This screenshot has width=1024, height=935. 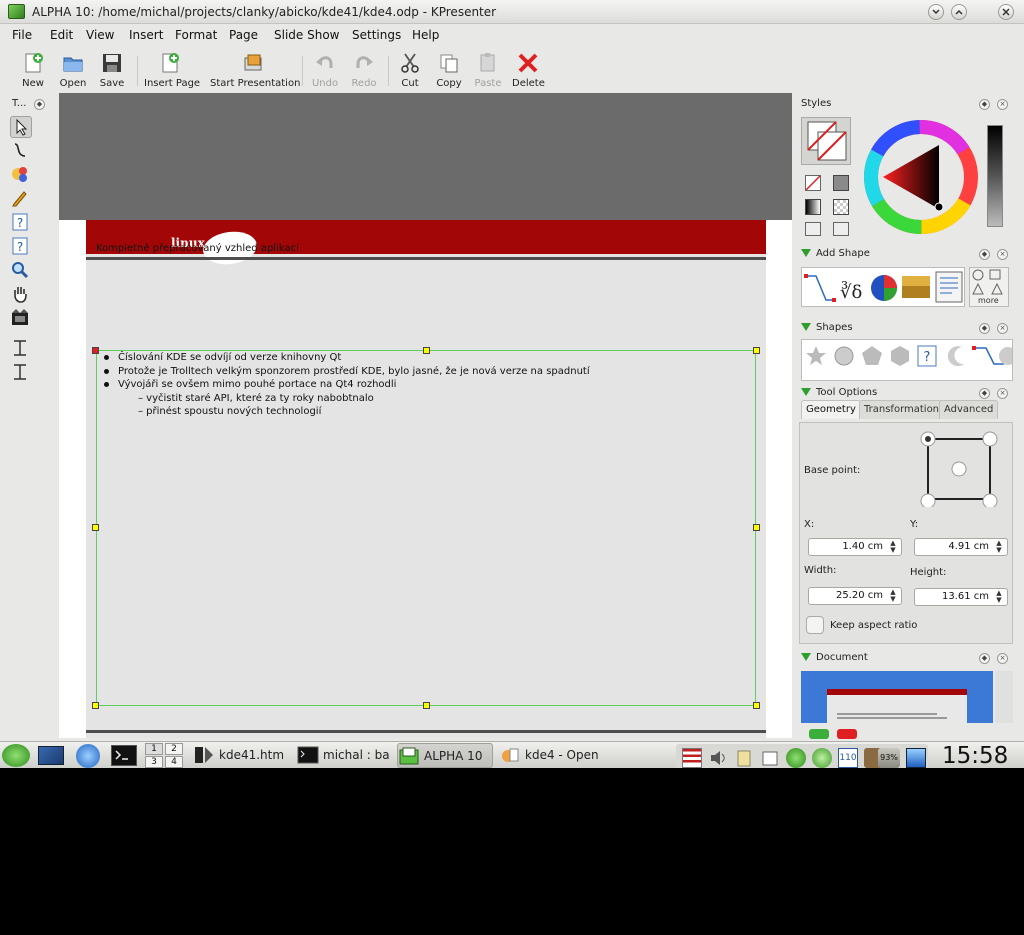 What do you see at coordinates (975, 756) in the screenshot?
I see `clock: 15:58` at bounding box center [975, 756].